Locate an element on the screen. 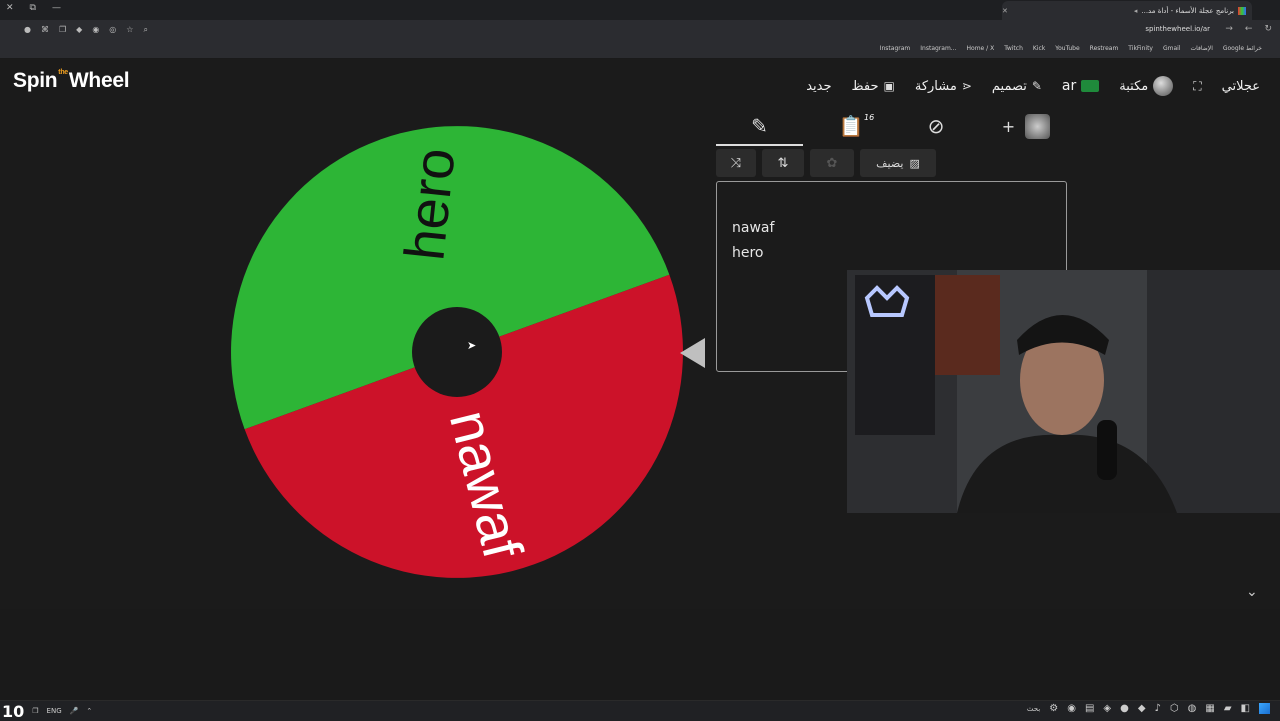 Image resolution: width=1280 pixels, height=721 pixels. fullscreen-icon: ⛶ is located at coordinates (1197, 85).